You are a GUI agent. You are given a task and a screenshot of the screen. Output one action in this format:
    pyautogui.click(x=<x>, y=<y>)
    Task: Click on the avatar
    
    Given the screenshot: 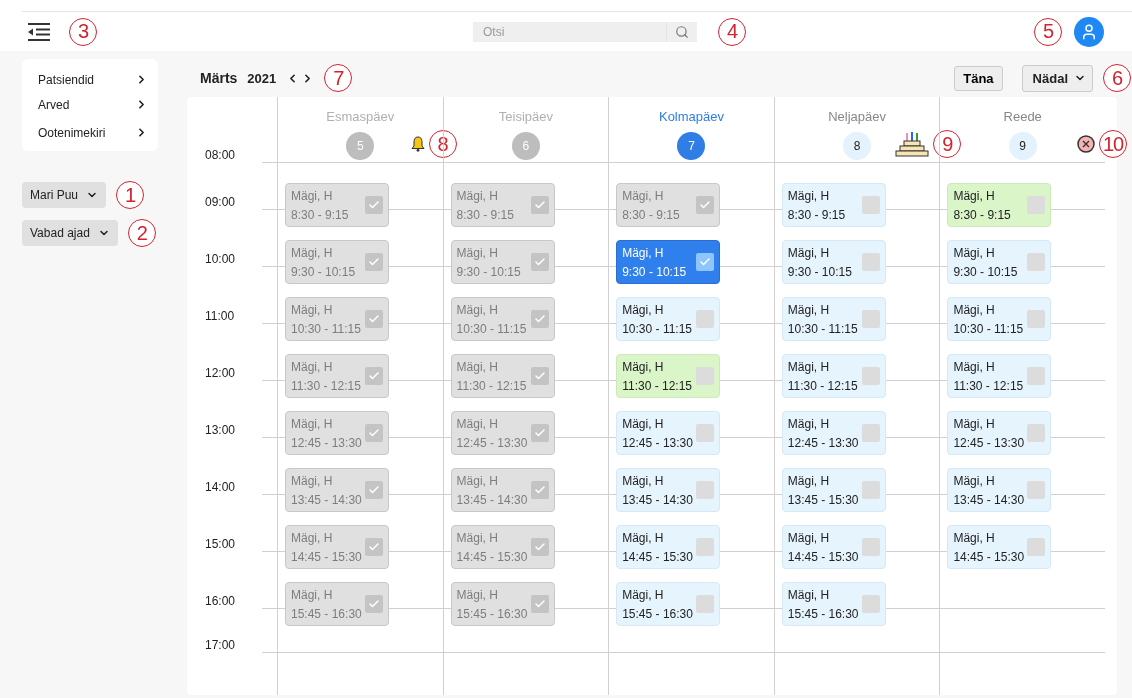 What is the action you would take?
    pyautogui.click(x=1089, y=31)
    